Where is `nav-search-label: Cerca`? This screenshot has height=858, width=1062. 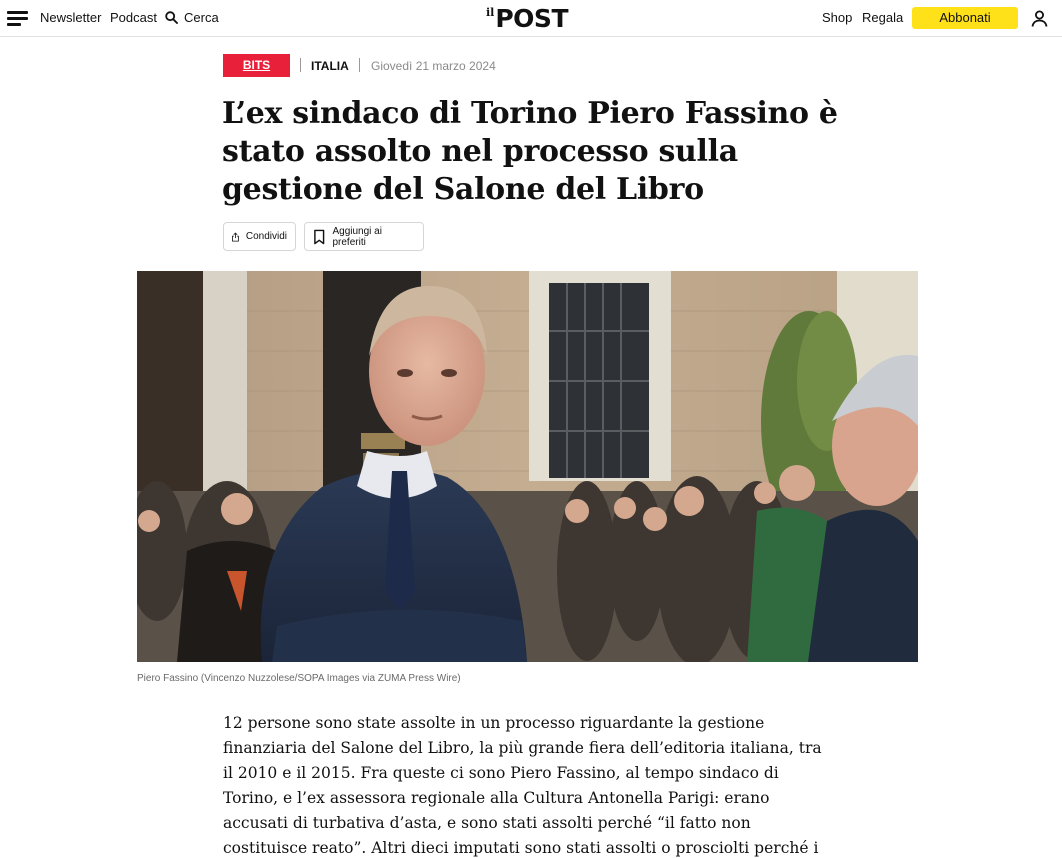
nav-search-label: Cerca is located at coordinates (201, 17).